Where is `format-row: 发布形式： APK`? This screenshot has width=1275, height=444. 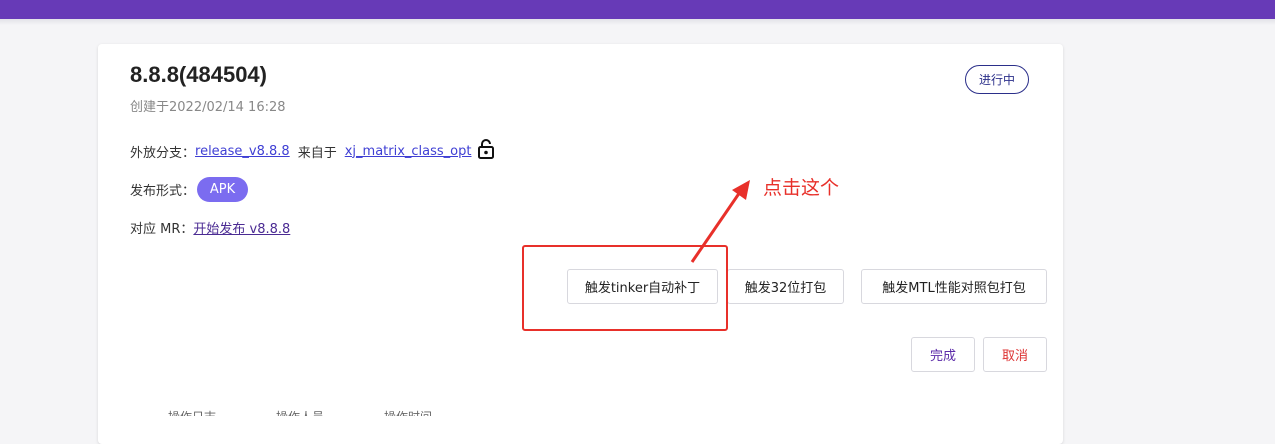
format-row: 发布形式： APK is located at coordinates (189, 189).